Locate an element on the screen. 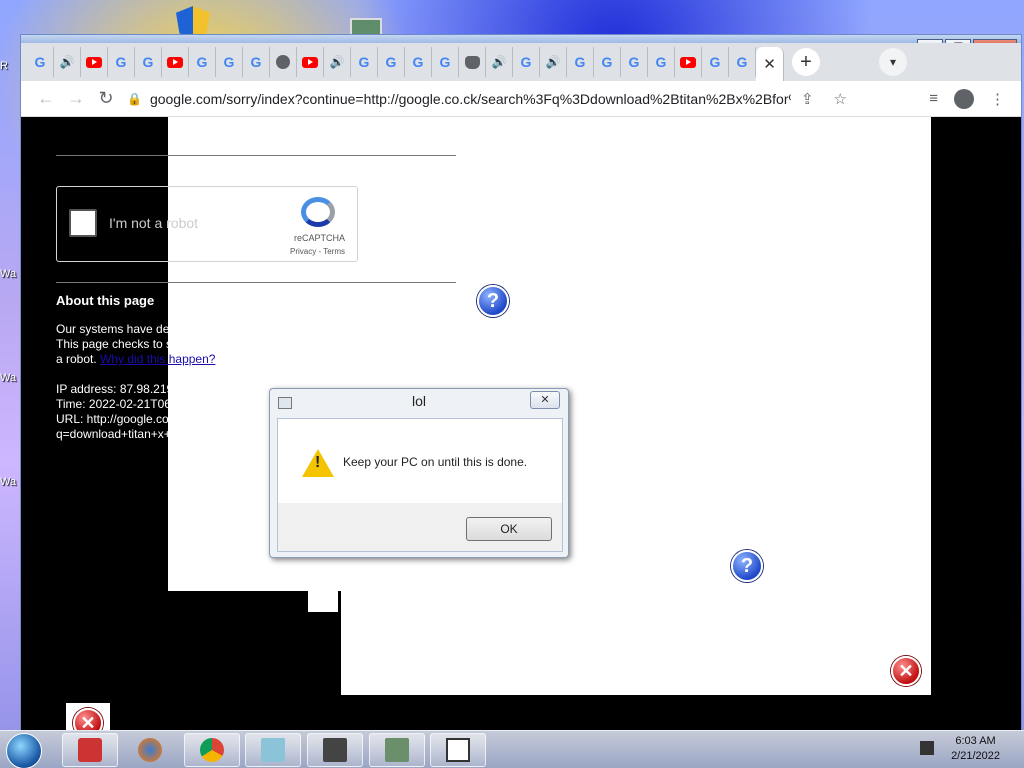  window-titlebar is located at coordinates (521, 39).